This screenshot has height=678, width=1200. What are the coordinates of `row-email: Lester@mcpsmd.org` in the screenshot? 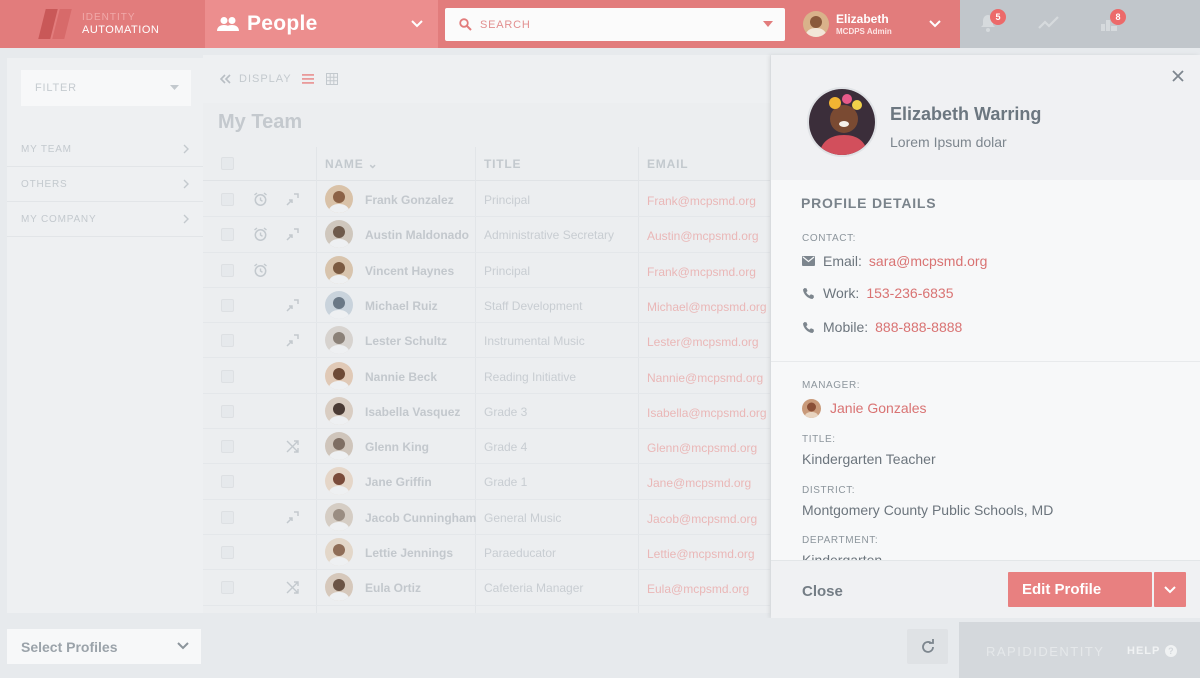 It's located at (703, 342).